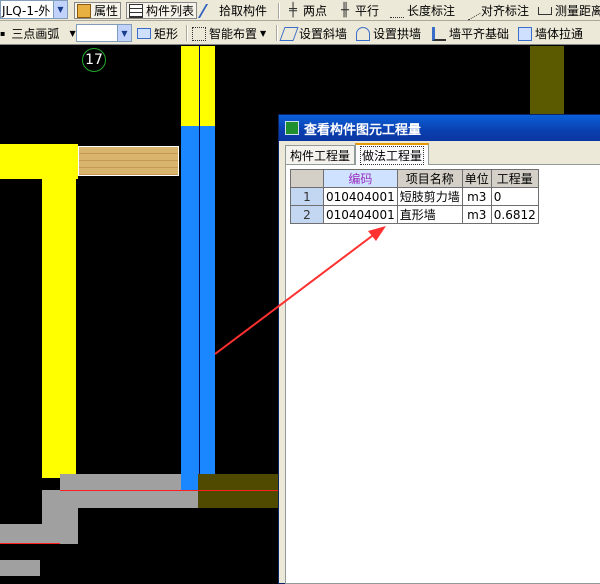 The height and width of the screenshot is (584, 600). Describe the element at coordinates (476, 178) in the screenshot. I see `column-header-unit: 单位` at that location.